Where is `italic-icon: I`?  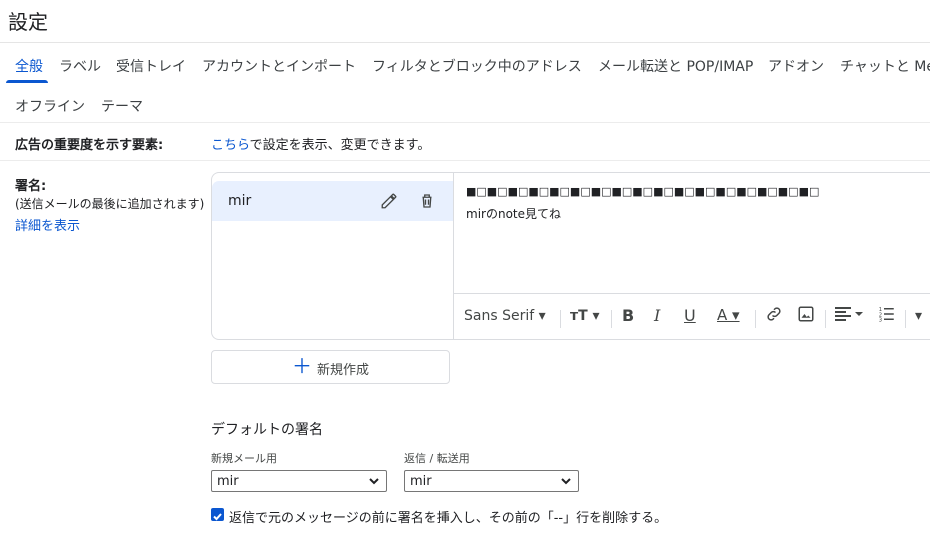 italic-icon: I is located at coordinates (657, 315).